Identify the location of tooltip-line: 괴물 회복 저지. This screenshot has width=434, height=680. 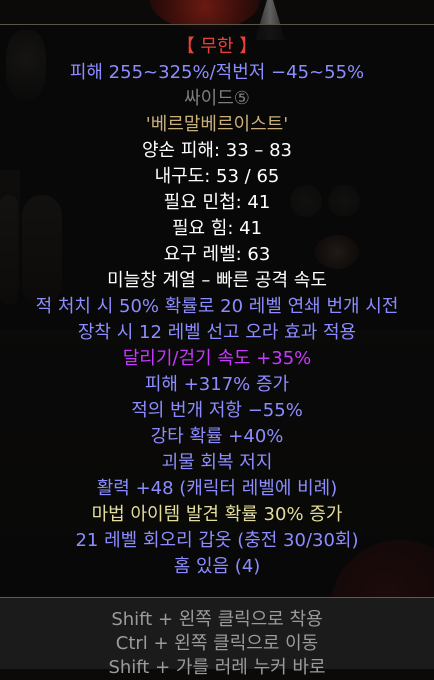
(217, 462).